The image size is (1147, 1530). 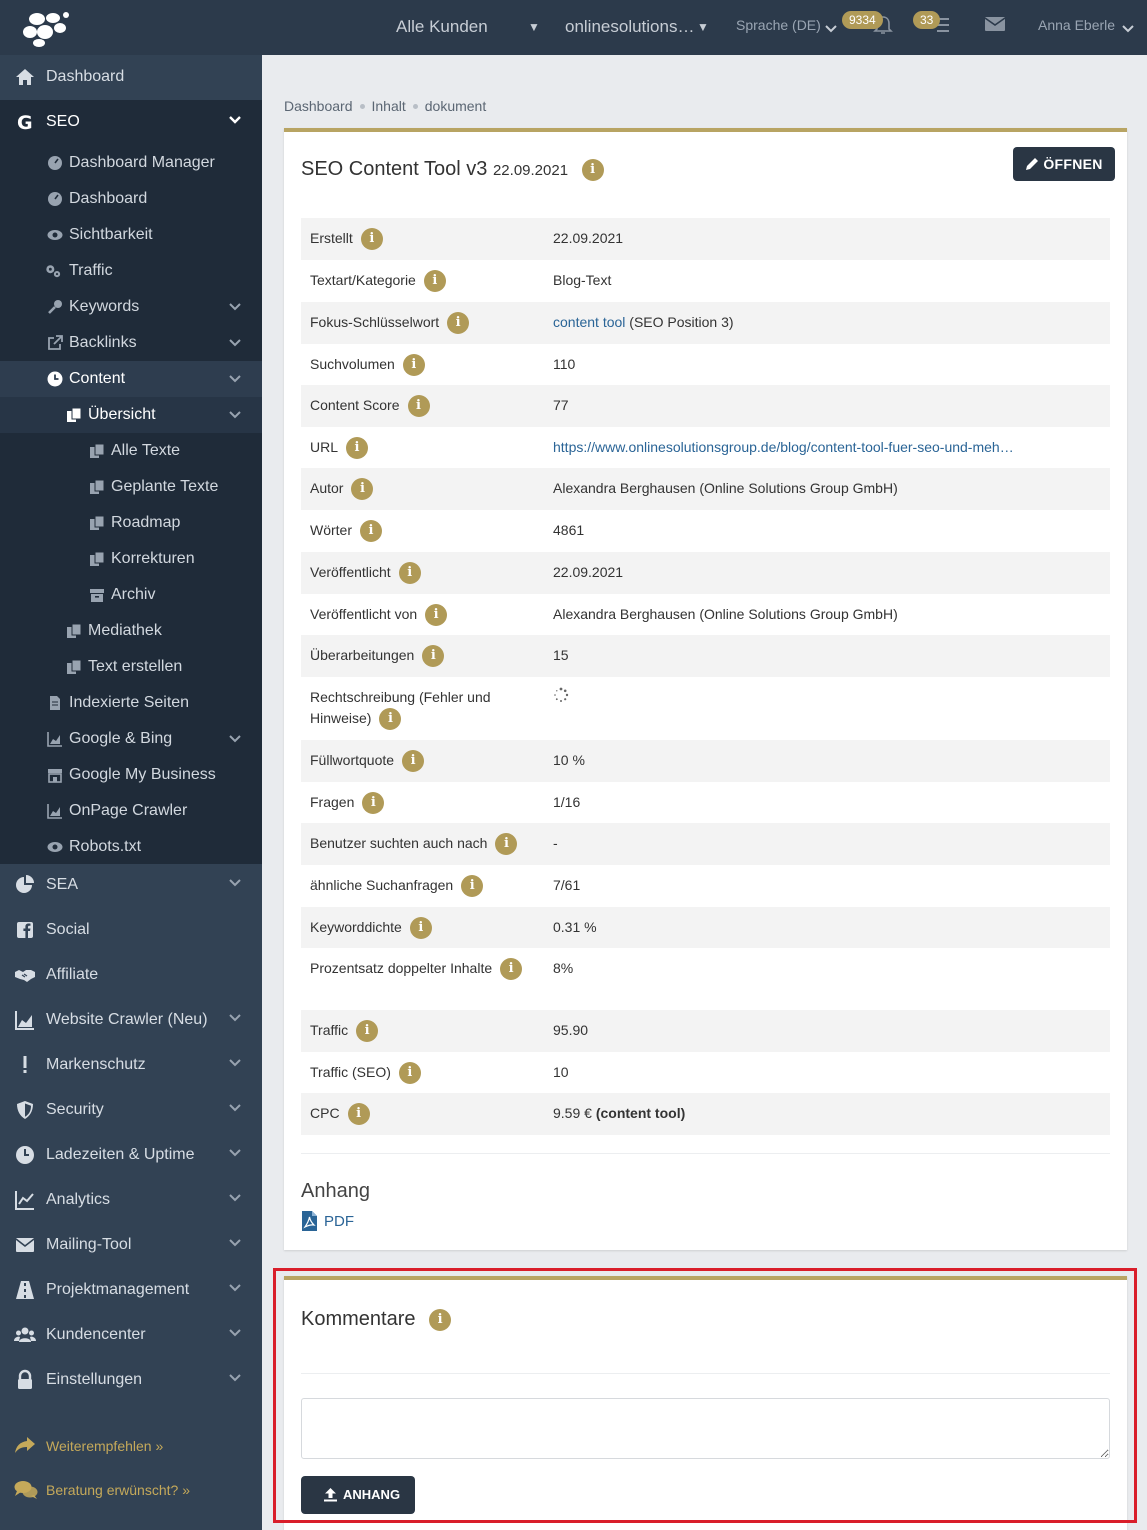 What do you see at coordinates (1073, 164) in the screenshot?
I see `open-button-label: ÖFFNEN` at bounding box center [1073, 164].